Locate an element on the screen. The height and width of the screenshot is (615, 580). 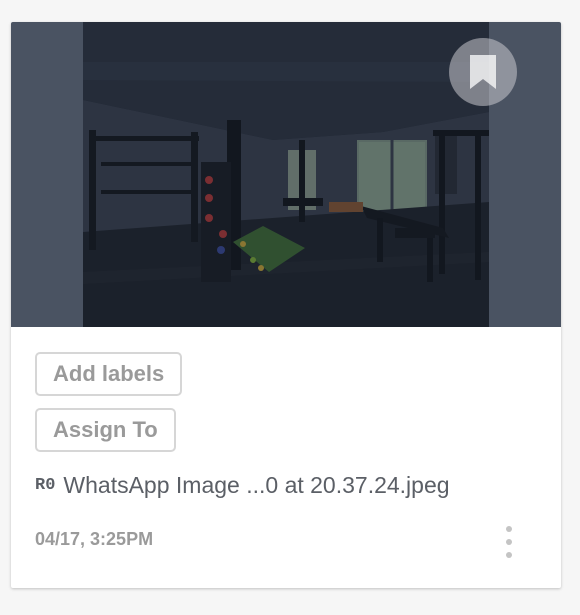
bookmark-icon is located at coordinates (483, 72).